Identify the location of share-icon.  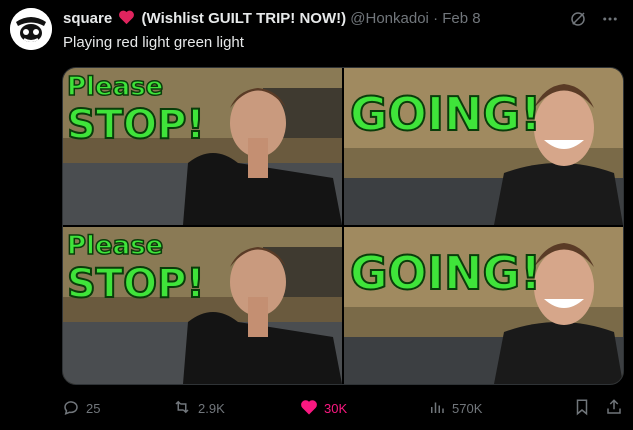
(614, 408).